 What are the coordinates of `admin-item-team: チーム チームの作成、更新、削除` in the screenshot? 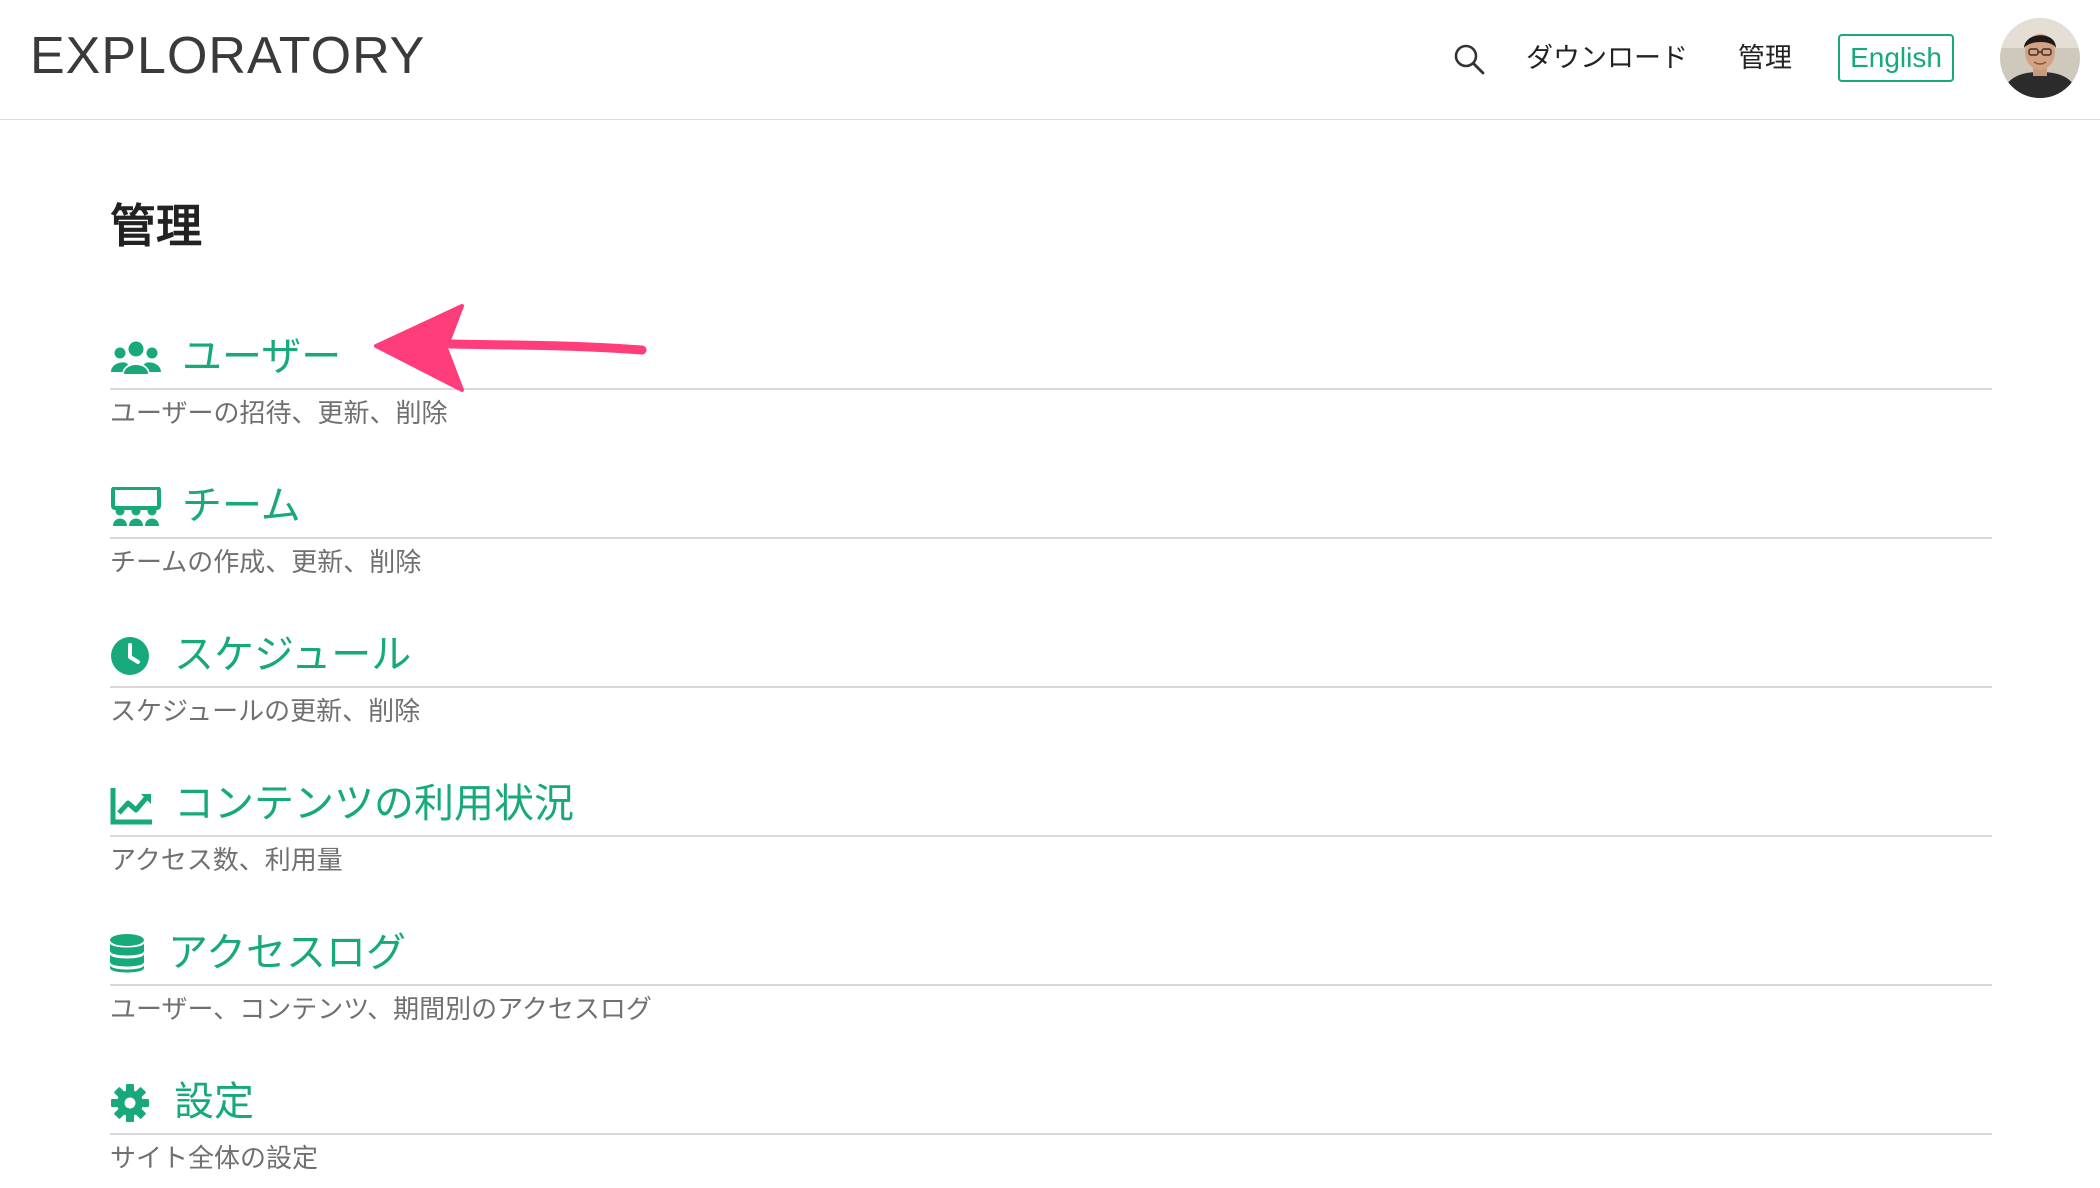 It's located at (1051, 531).